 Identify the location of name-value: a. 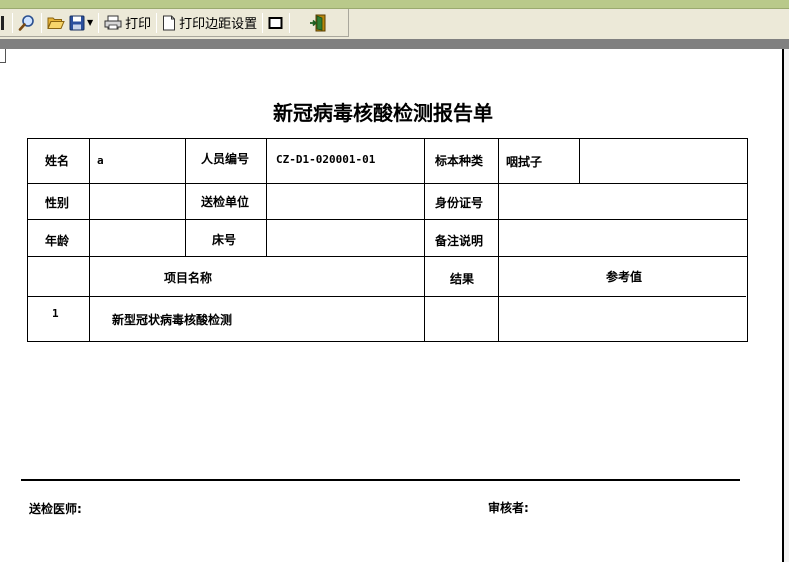
(100, 160).